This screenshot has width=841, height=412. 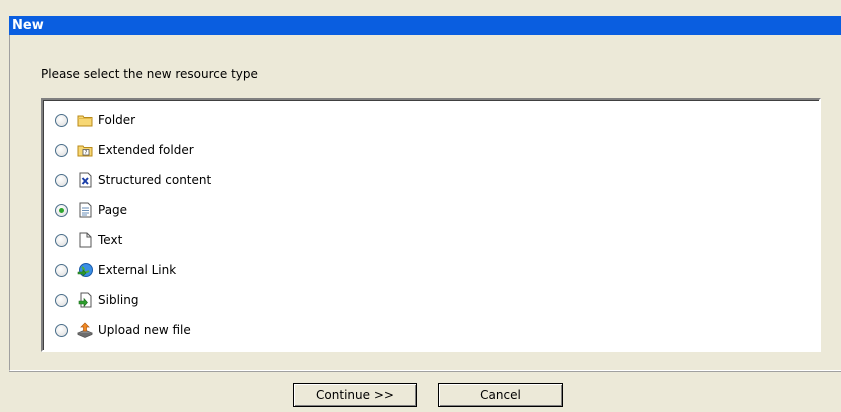 What do you see at coordinates (110, 240) in the screenshot?
I see `option-label: Text` at bounding box center [110, 240].